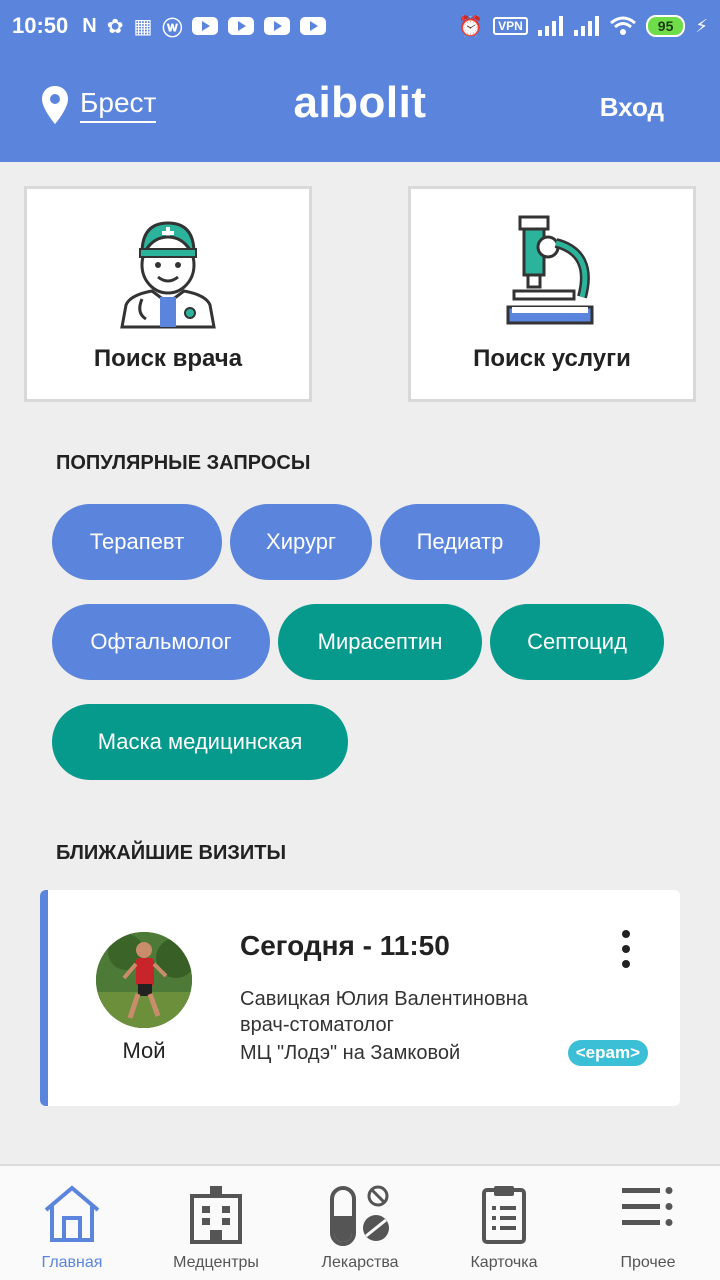 This screenshot has height=1280, width=720. Describe the element at coordinates (607, 1053) in the screenshot. I see `partner-badge: <epam>` at that location.